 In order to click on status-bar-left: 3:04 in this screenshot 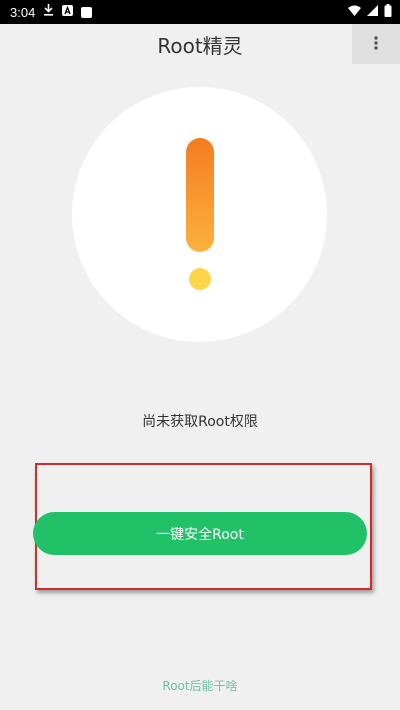, I will do `click(51, 12)`.